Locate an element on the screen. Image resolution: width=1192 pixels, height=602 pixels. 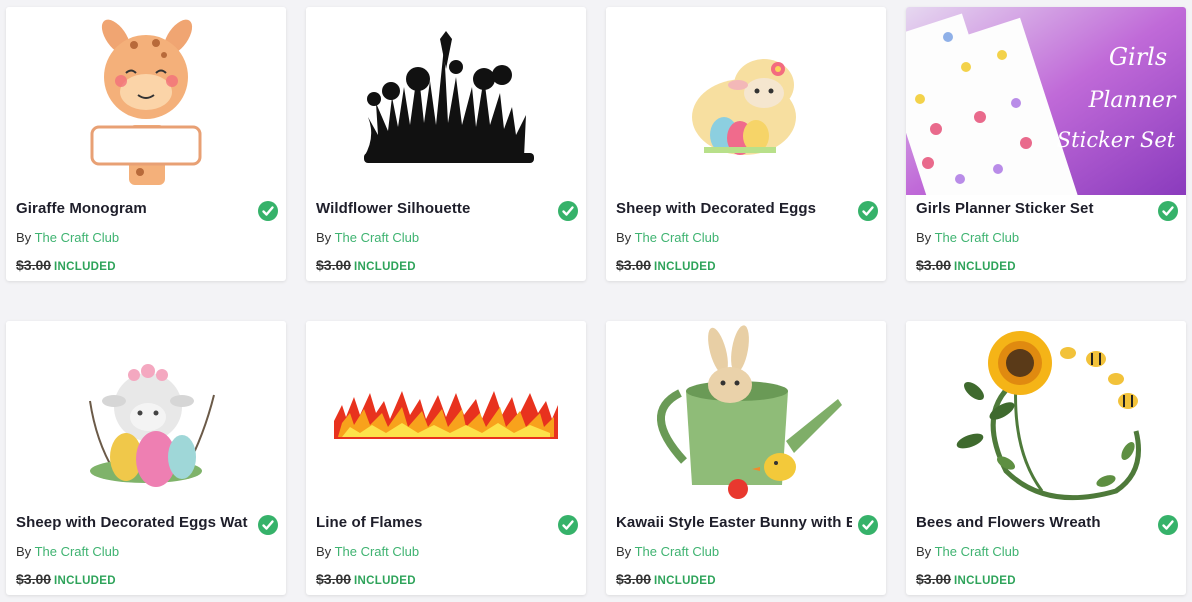
product-title: Sheep with Decorated Eggs is located at coordinates (734, 208).